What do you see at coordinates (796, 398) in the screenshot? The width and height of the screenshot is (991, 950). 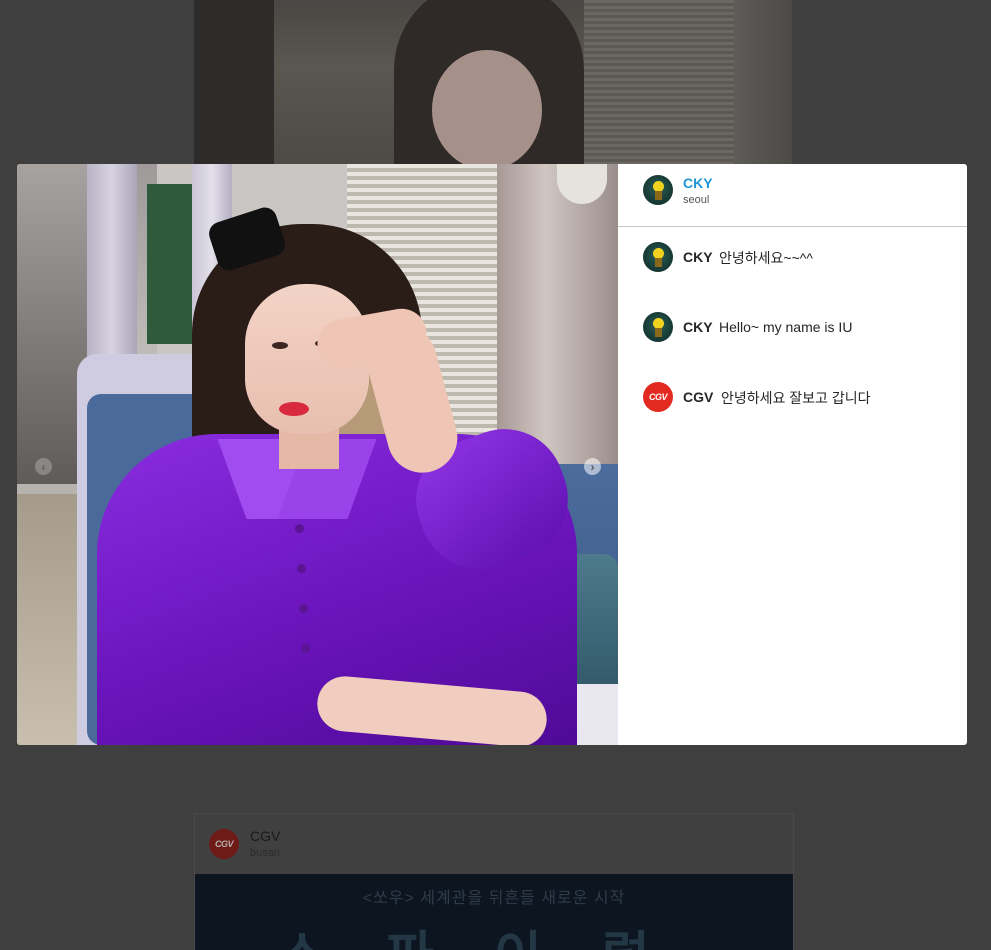 I see `comment-text: 안녕하세요 잘보고 갑니다` at bounding box center [796, 398].